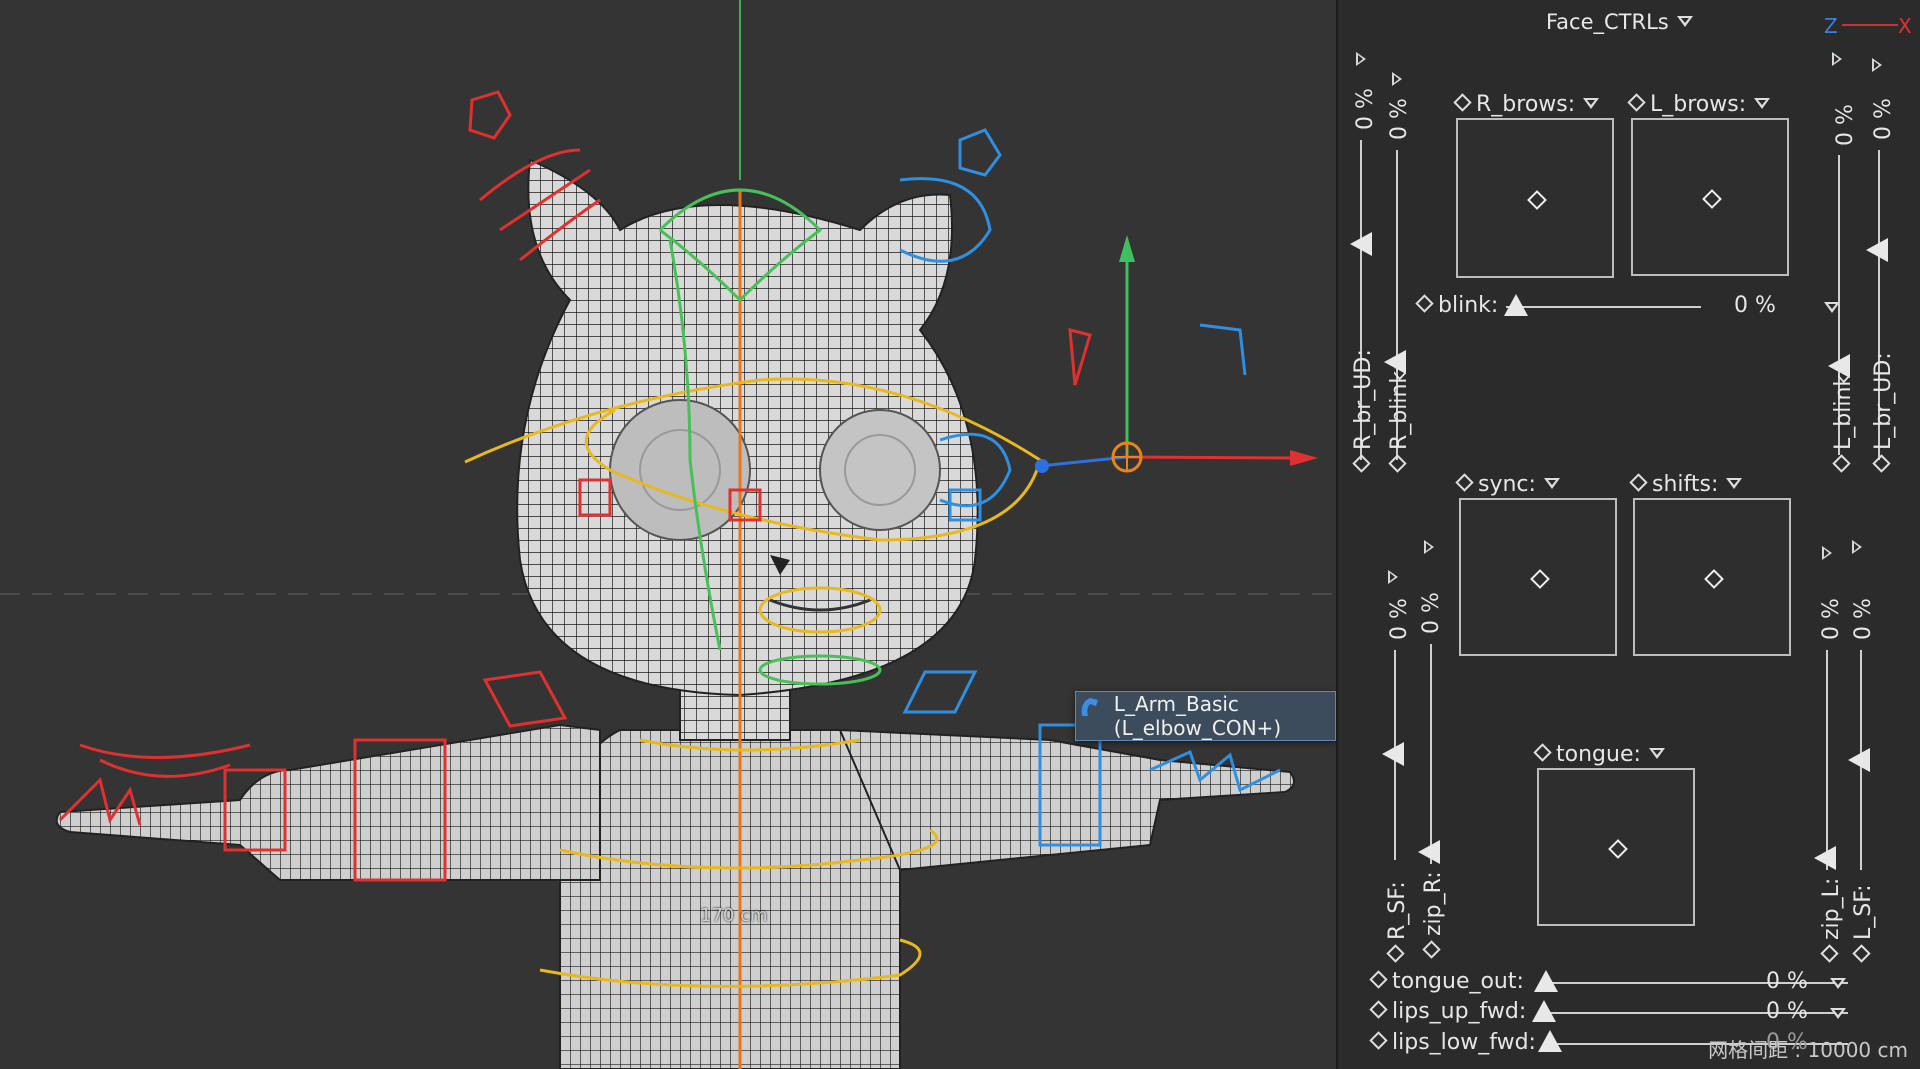 This screenshot has height=1069, width=1920. Describe the element at coordinates (1363, 411) in the screenshot. I see `r-br-ud-label: R_br_UD:` at that location.